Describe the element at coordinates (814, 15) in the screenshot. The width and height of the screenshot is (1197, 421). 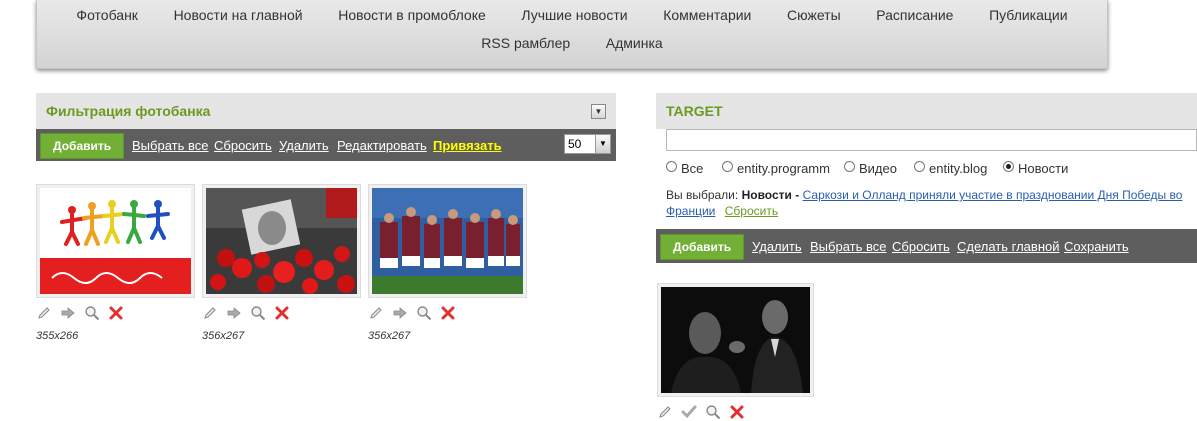
I see `nav-item-stories: Сюжеты` at that location.